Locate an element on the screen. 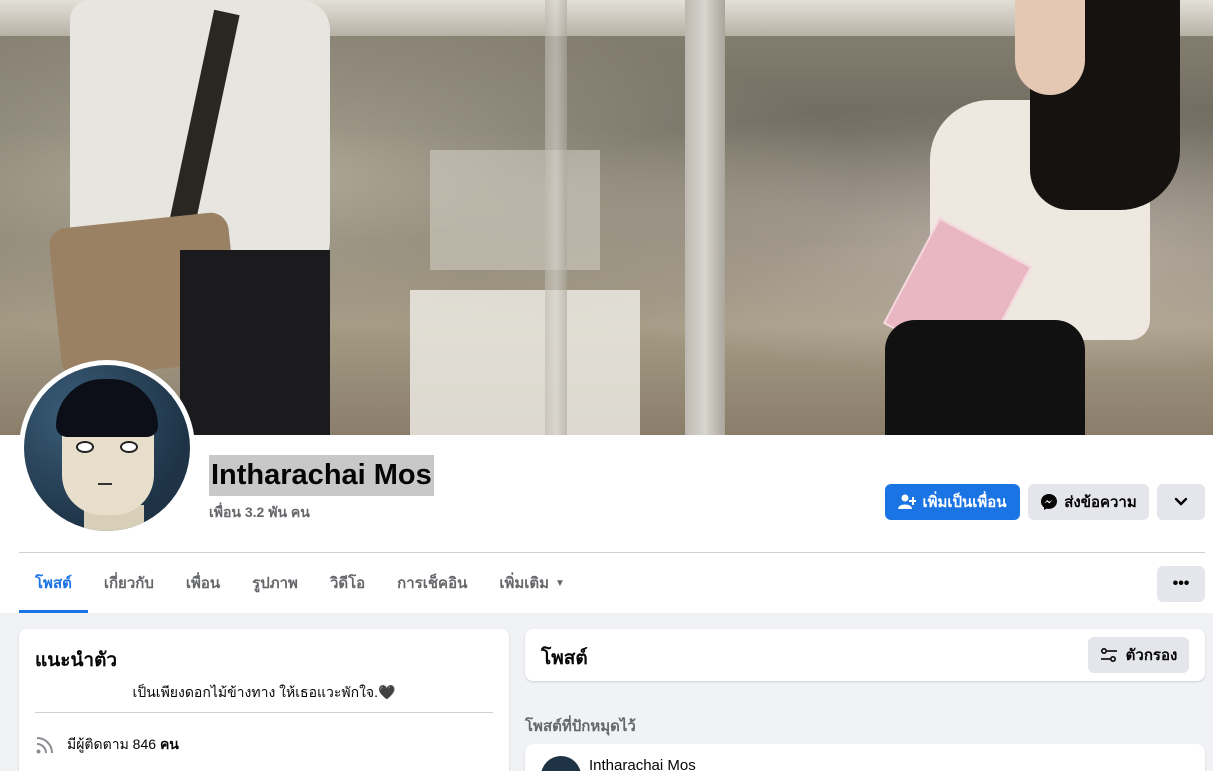 Image resolution: width=1213 pixels, height=771 pixels. rss-icon is located at coordinates (44, 745).